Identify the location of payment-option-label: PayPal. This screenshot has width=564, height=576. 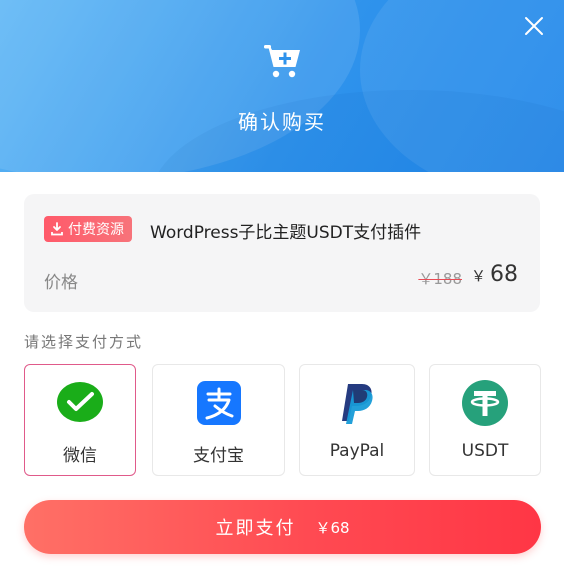
(357, 451).